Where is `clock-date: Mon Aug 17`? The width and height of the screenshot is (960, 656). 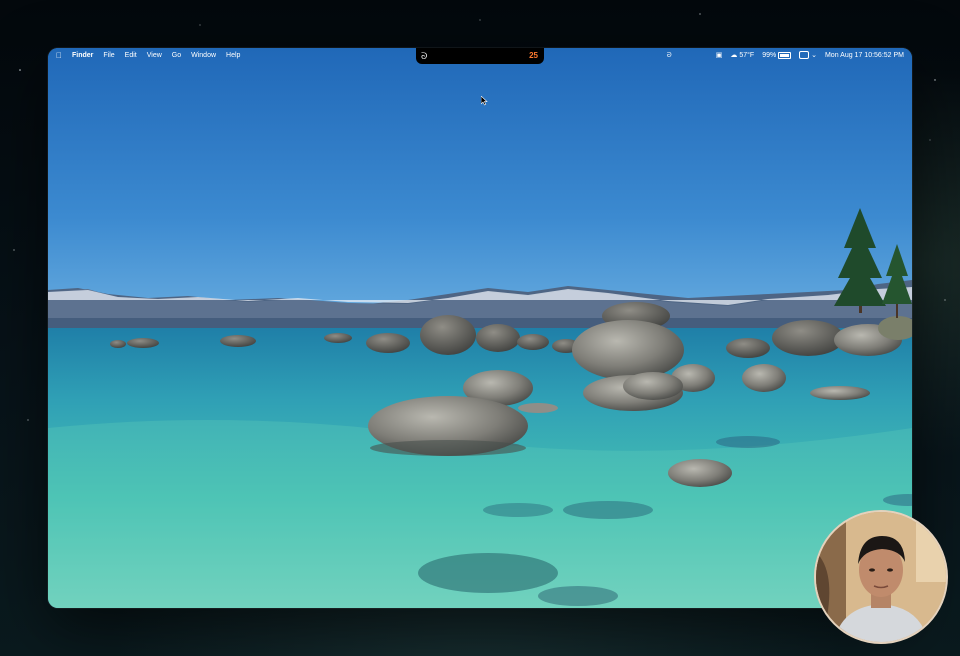
clock-date: Mon Aug 17 is located at coordinates (843, 55).